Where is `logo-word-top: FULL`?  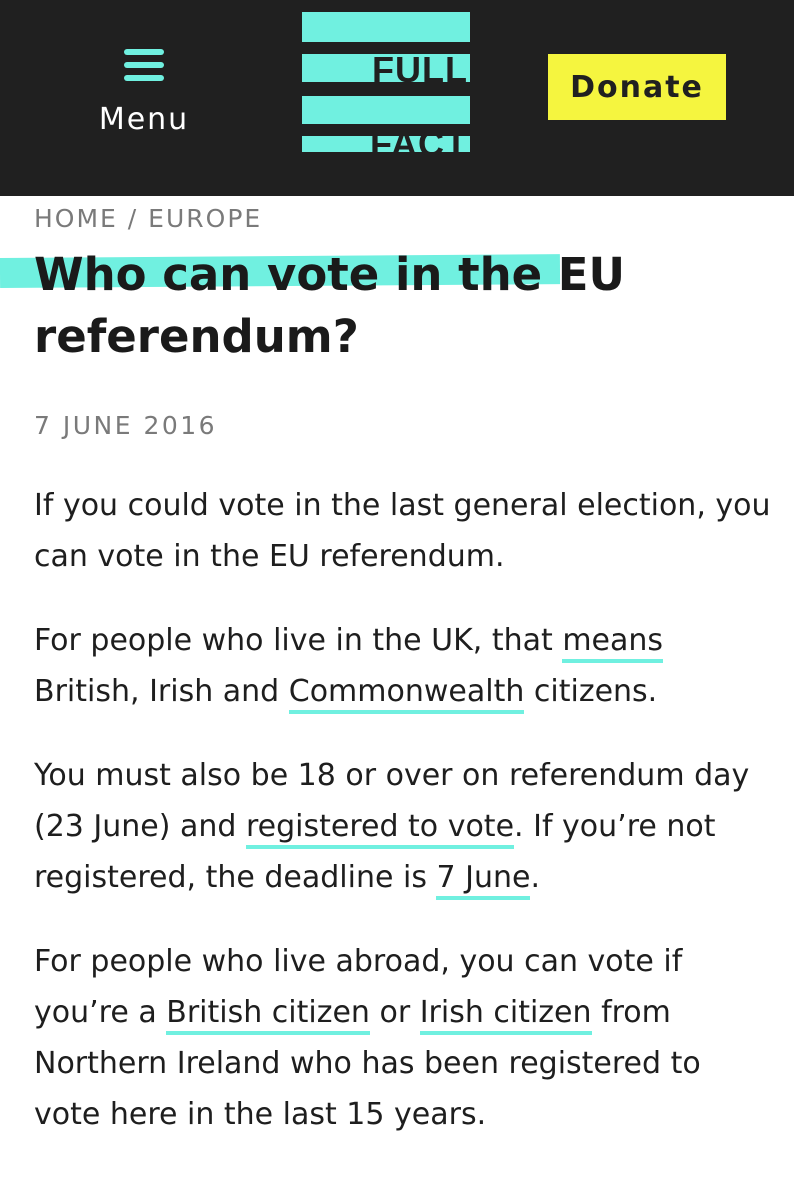 logo-word-top: FULL is located at coordinates (420, 69).